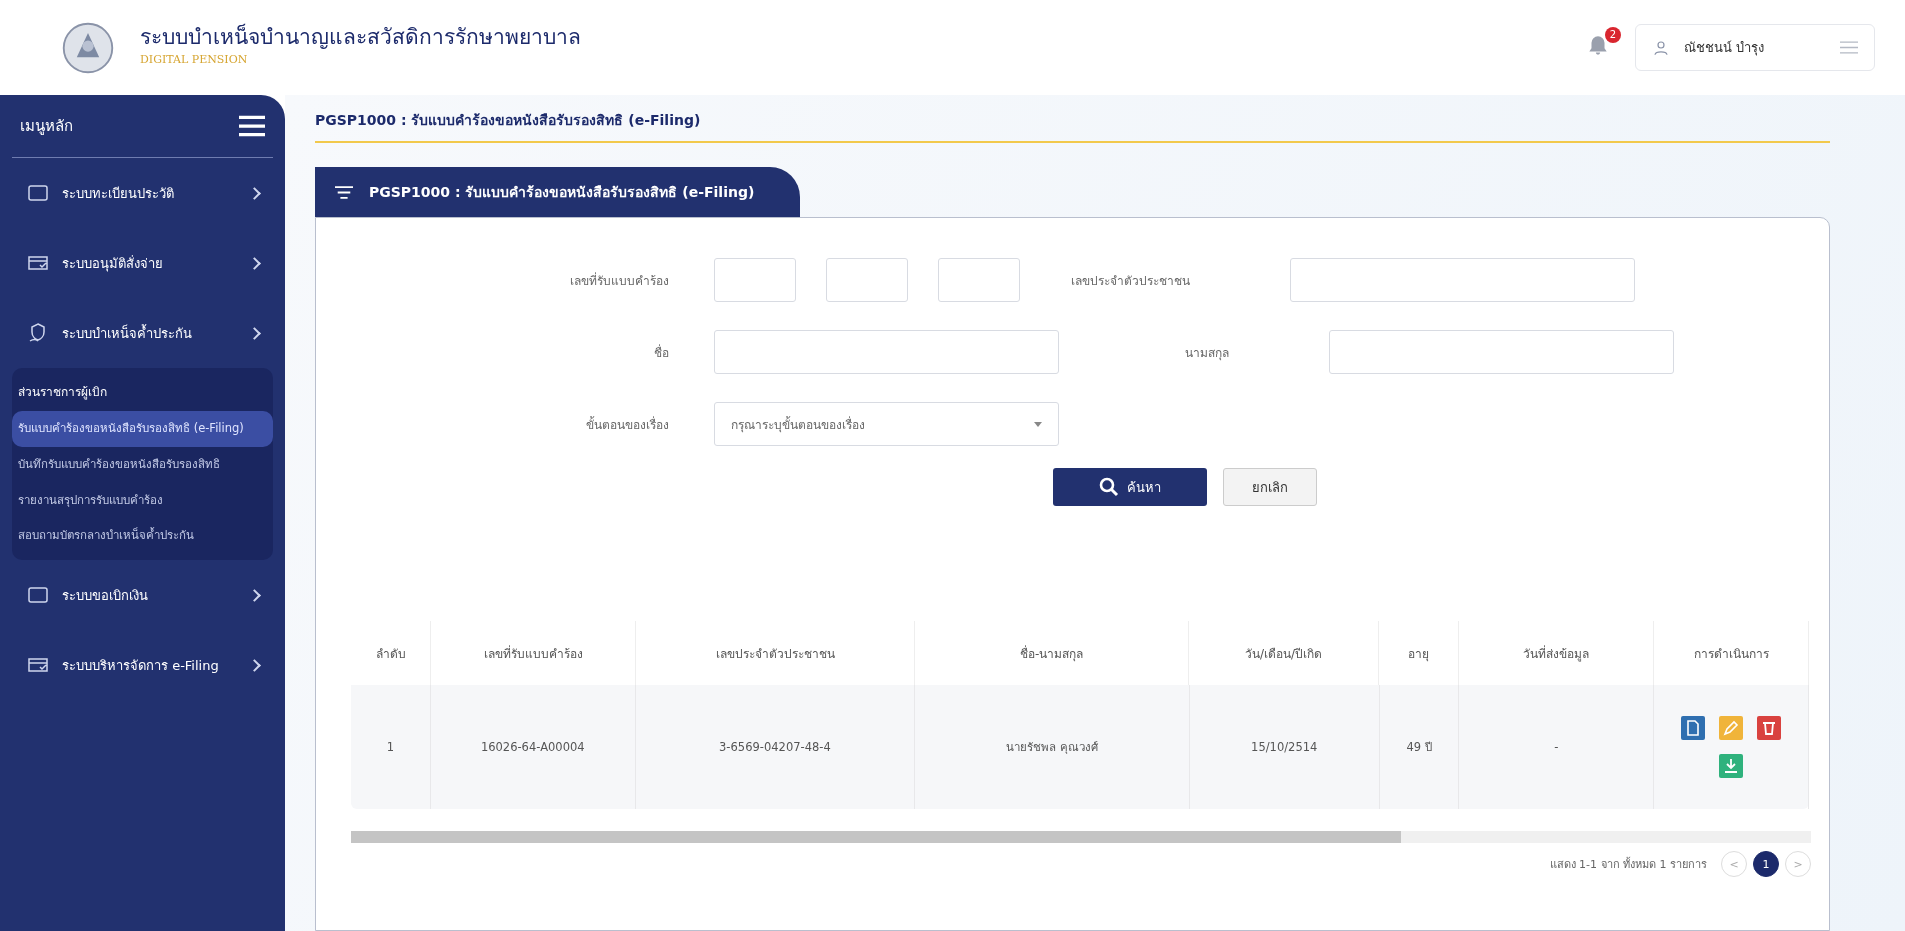 The width and height of the screenshot is (1905, 931). I want to click on submenu-item: สอบถามบัตรกลางบำเหน็จค้ำประกัน, so click(142, 536).